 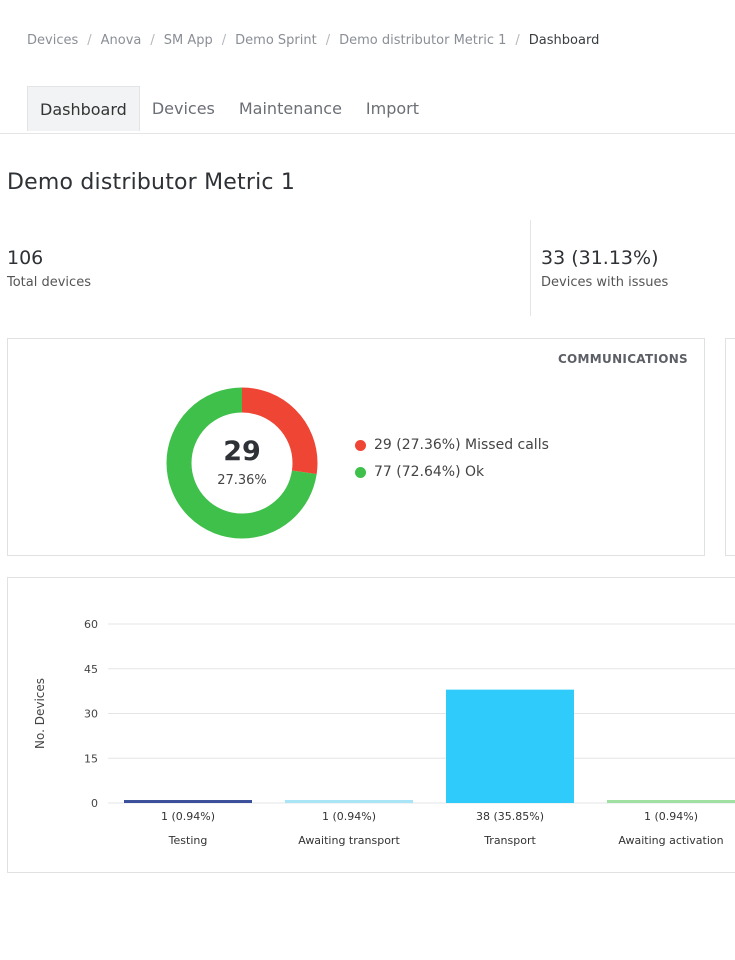 I want to click on breadcrumb-current: Dashboard, so click(x=564, y=40).